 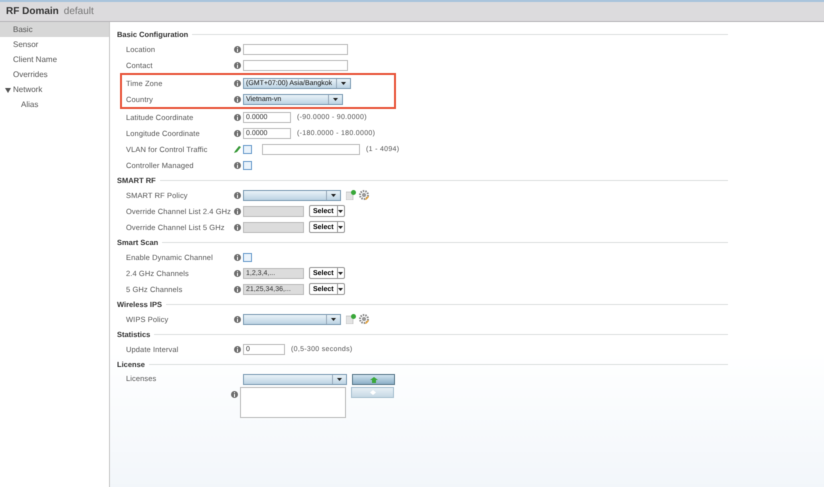 I want to click on window-title: RF Domain, so click(x=32, y=11).